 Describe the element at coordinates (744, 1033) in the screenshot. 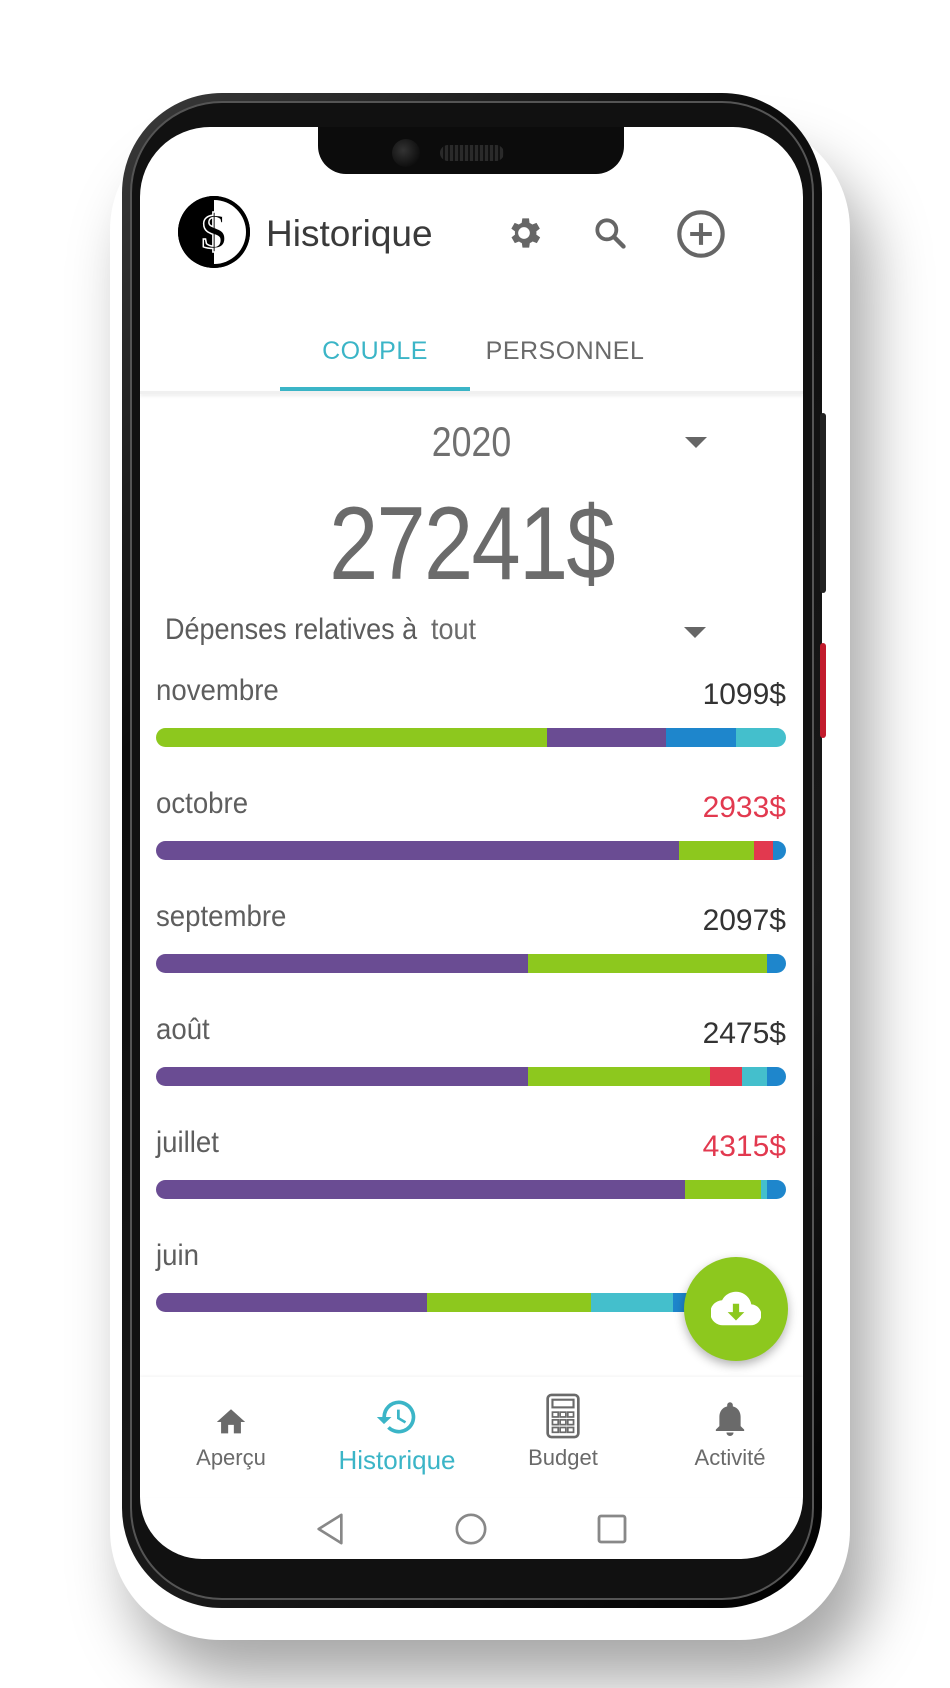

I see `month-amount: 2475$` at that location.